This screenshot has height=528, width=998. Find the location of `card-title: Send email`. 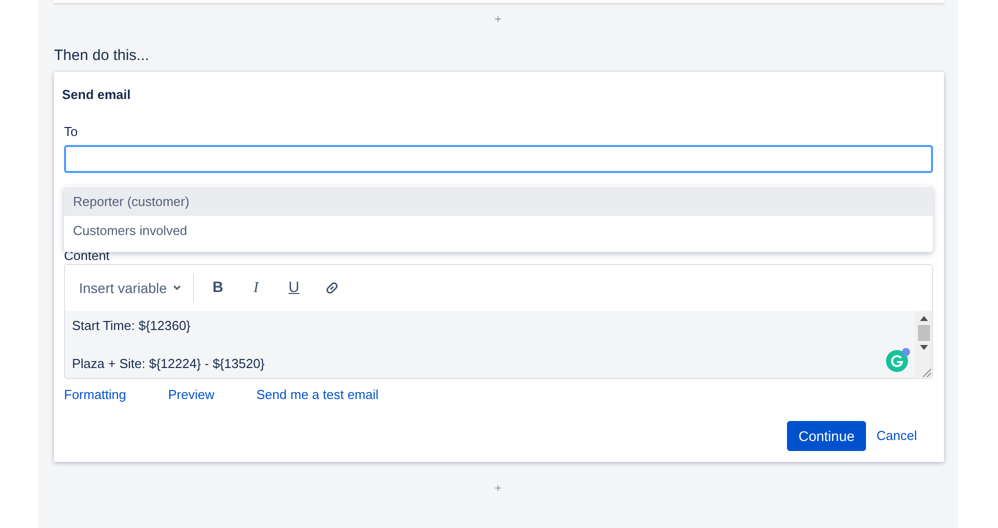

card-title: Send email is located at coordinates (96, 95).